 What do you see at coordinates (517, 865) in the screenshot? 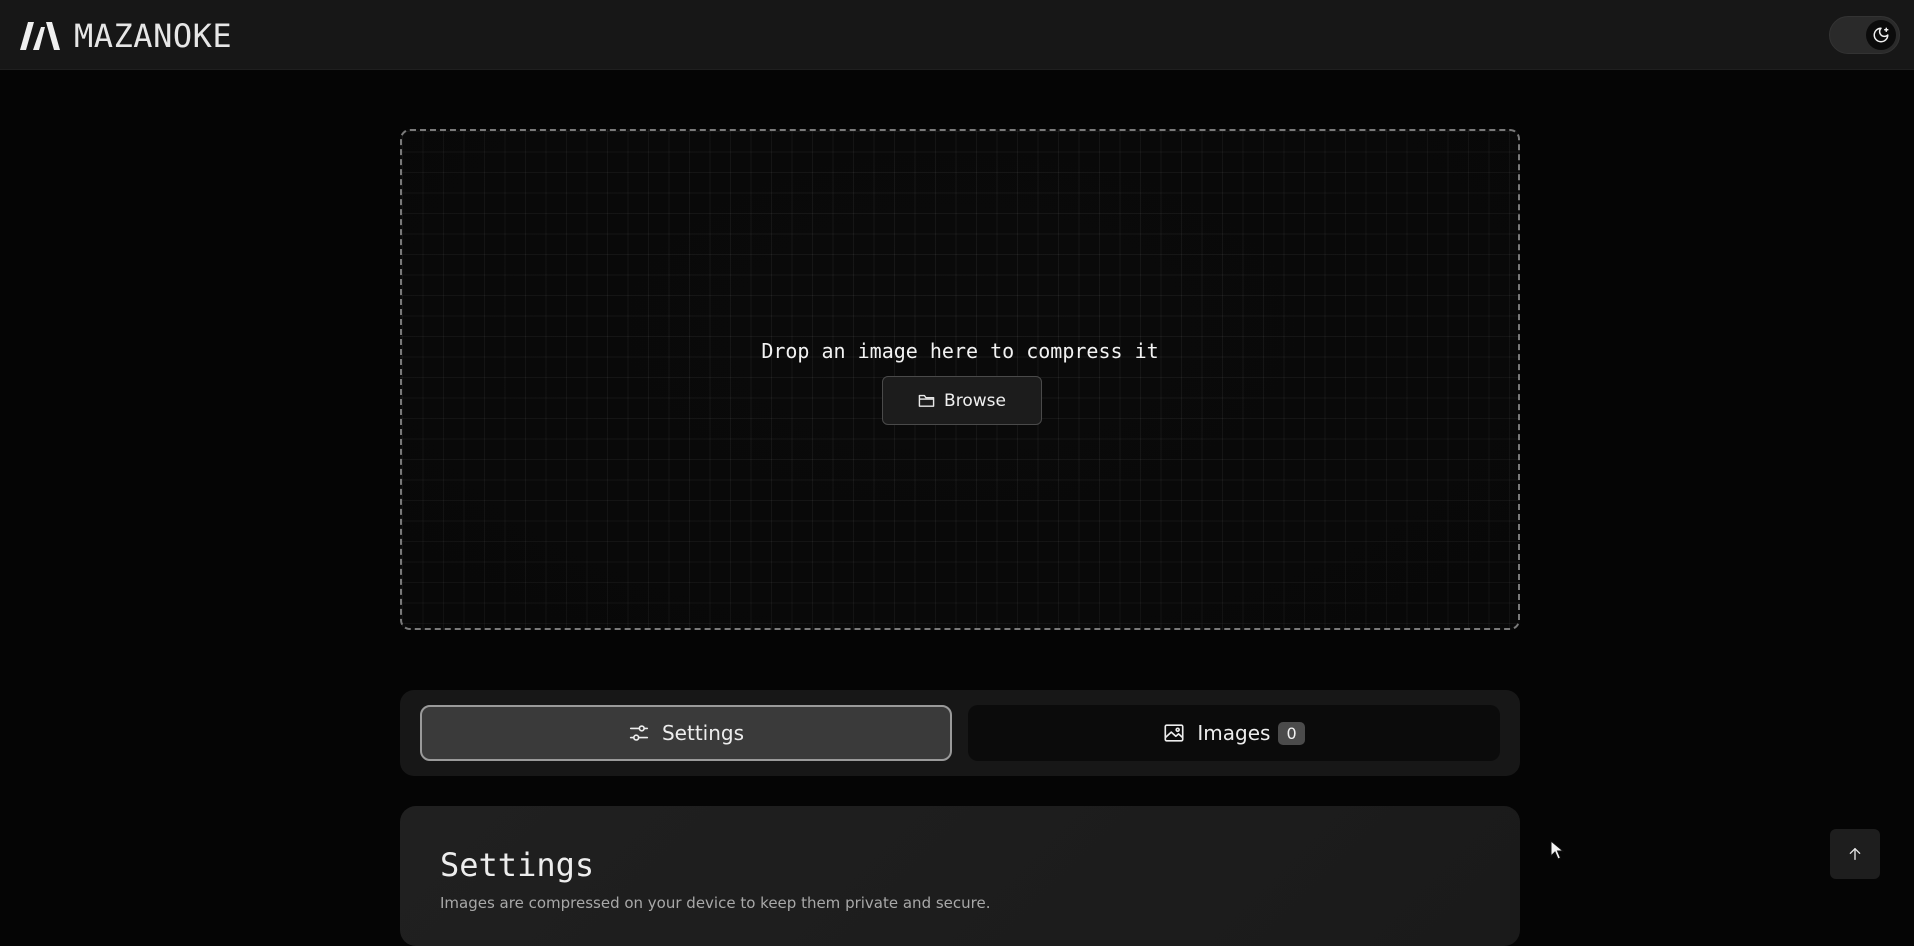
I see `settings-title: Settings` at bounding box center [517, 865].